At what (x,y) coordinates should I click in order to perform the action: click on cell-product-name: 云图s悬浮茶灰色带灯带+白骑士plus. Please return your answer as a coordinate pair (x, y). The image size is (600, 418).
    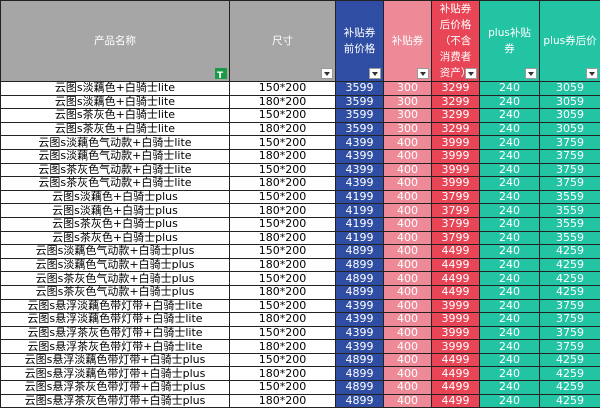
    Looking at the image, I should click on (115, 401).